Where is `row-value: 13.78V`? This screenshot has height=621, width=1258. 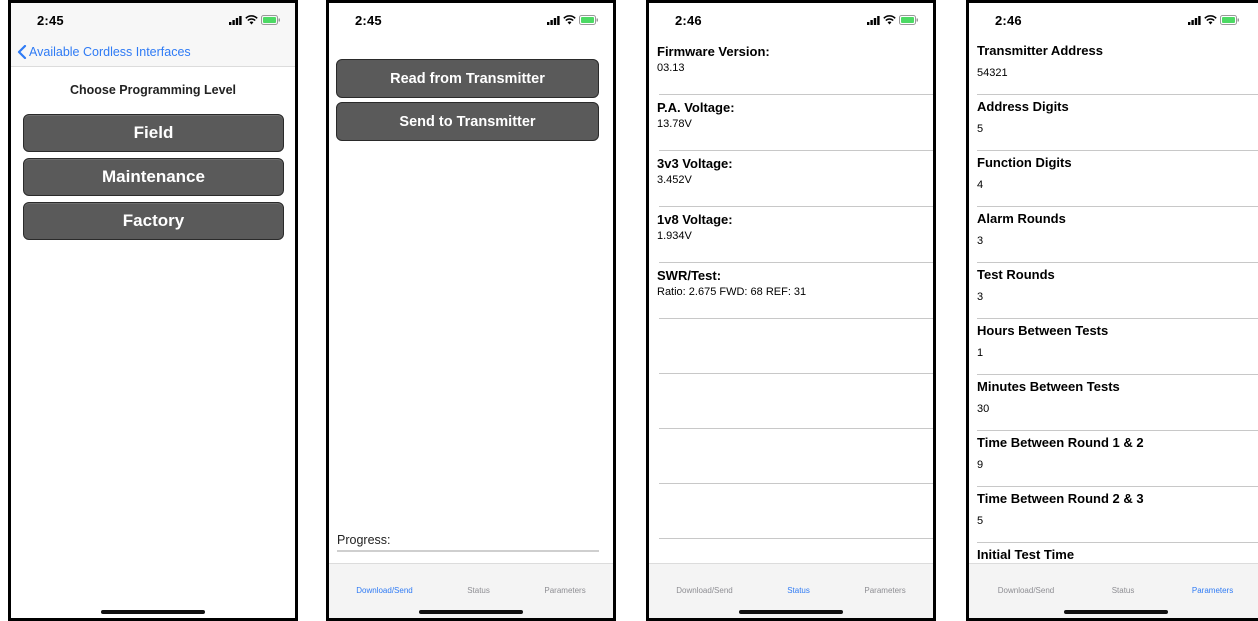
row-value: 13.78V is located at coordinates (674, 124).